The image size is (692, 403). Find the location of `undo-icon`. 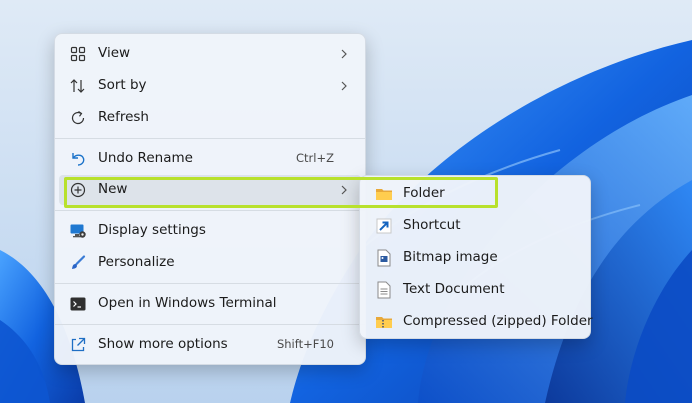

undo-icon is located at coordinates (78, 159).